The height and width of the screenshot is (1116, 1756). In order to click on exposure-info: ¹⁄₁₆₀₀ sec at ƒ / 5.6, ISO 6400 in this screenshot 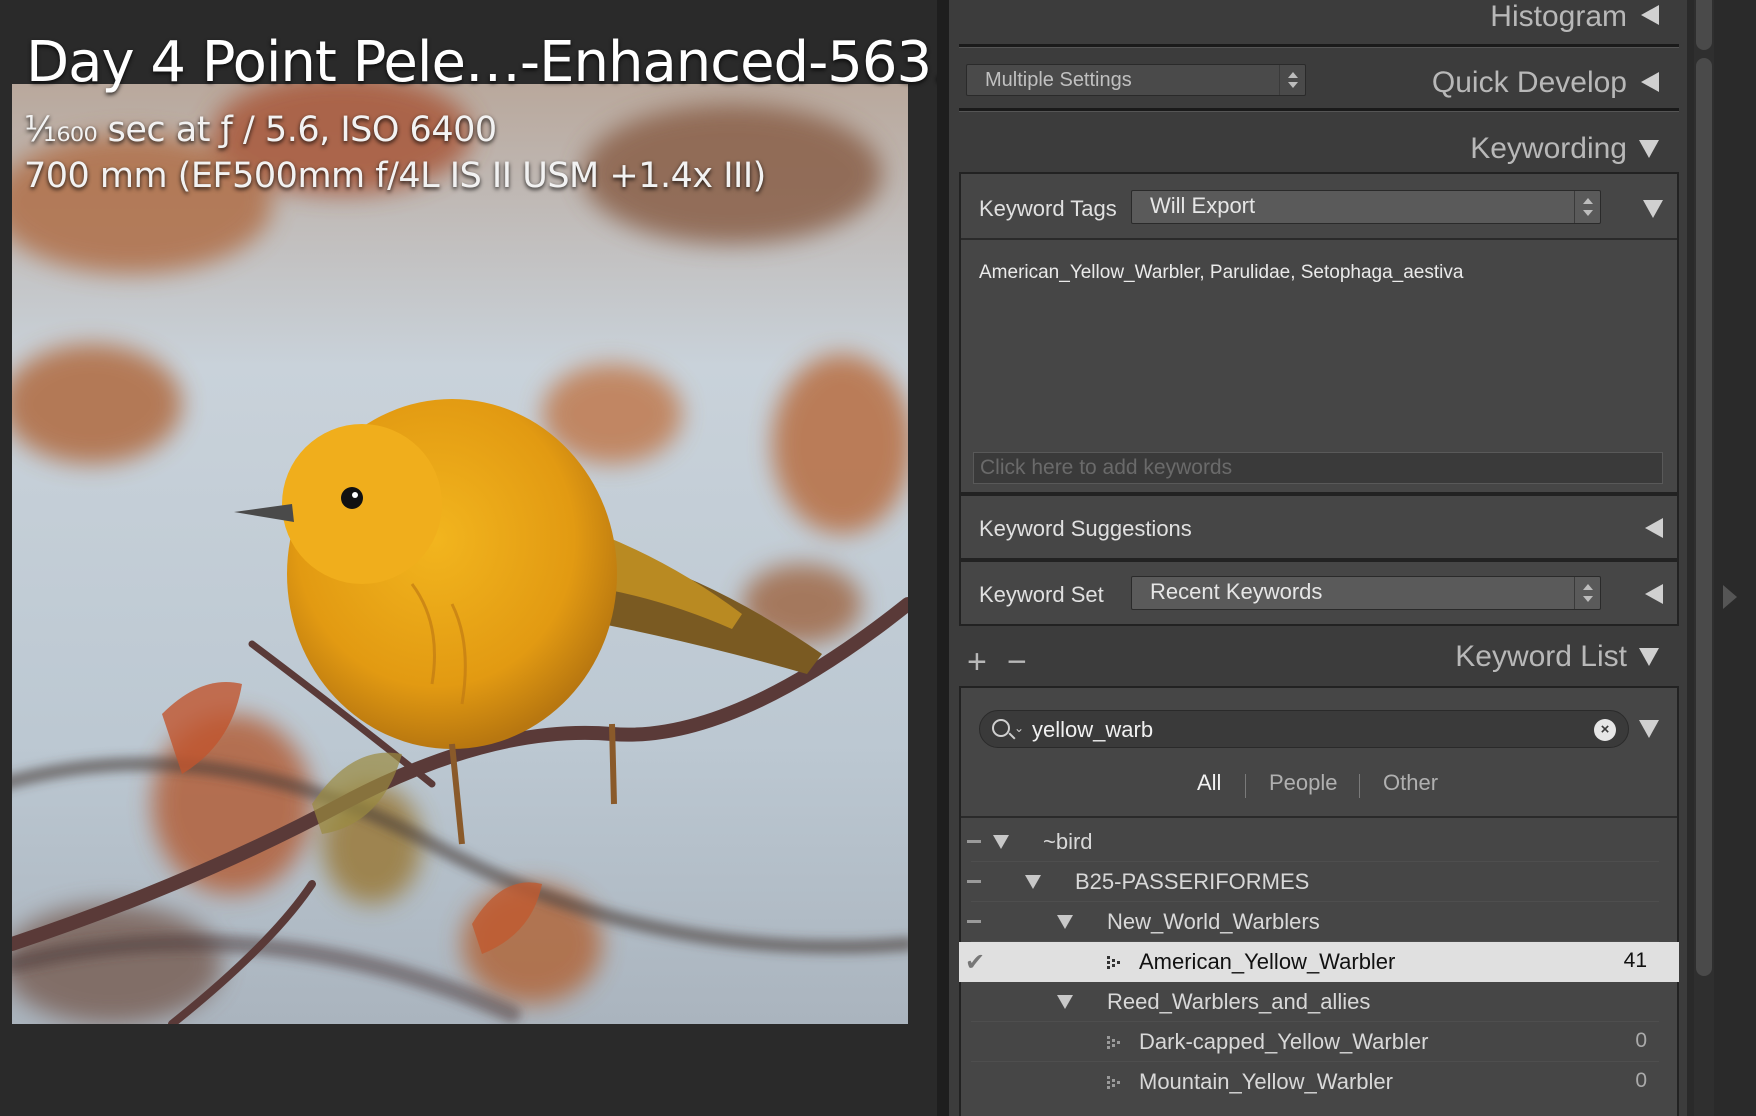, I will do `click(260, 130)`.